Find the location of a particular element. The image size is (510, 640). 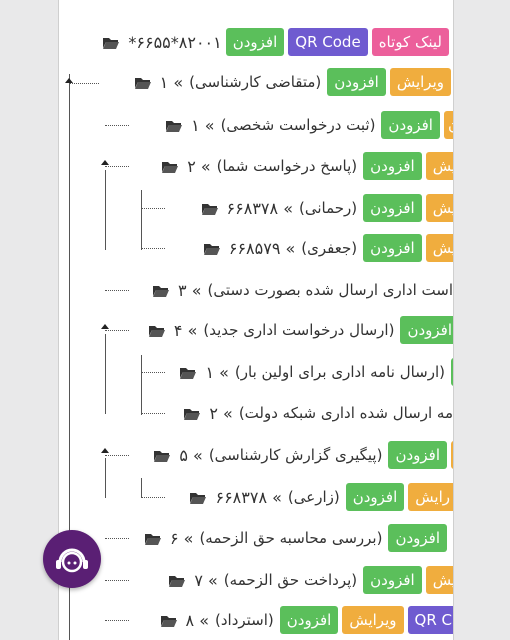

support-fab-button is located at coordinates (72, 559).